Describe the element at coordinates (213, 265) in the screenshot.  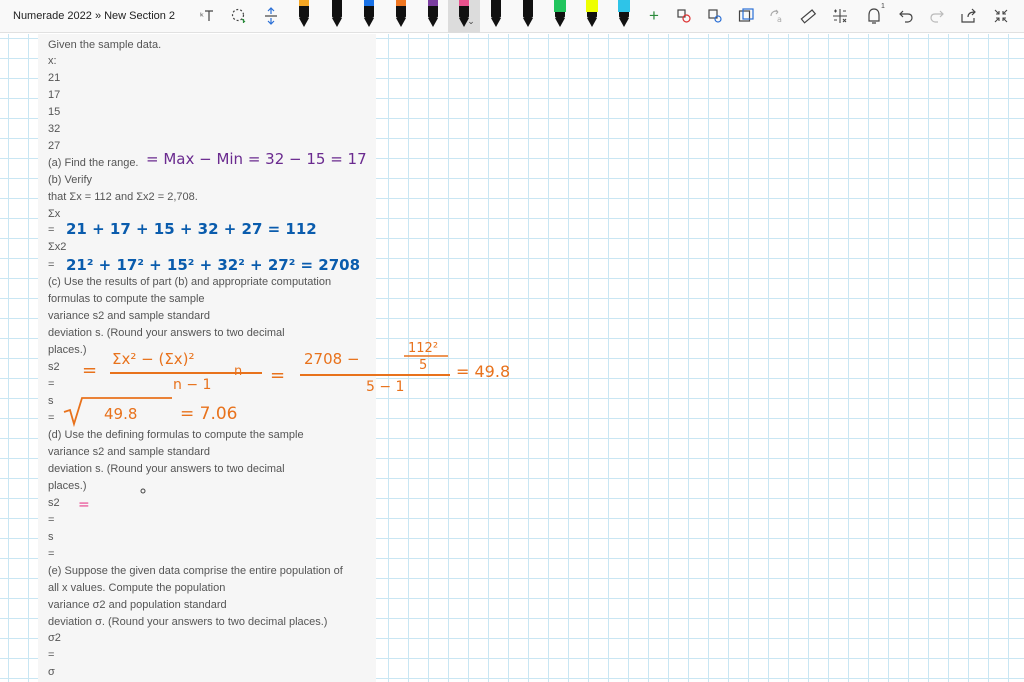
I see `ink-sum-x2: 21² + 17² + 15² + 32² + 27² = 2708` at that location.